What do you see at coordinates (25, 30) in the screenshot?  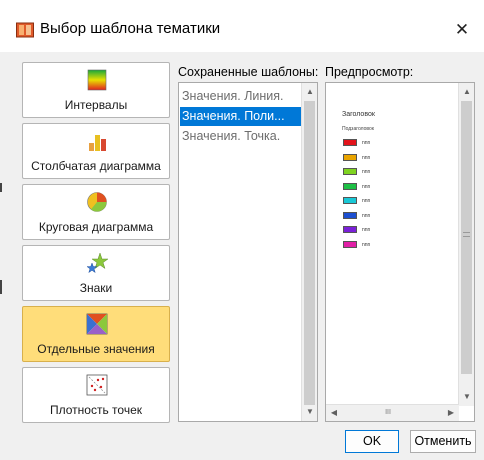 I see `theme-template-icon` at bounding box center [25, 30].